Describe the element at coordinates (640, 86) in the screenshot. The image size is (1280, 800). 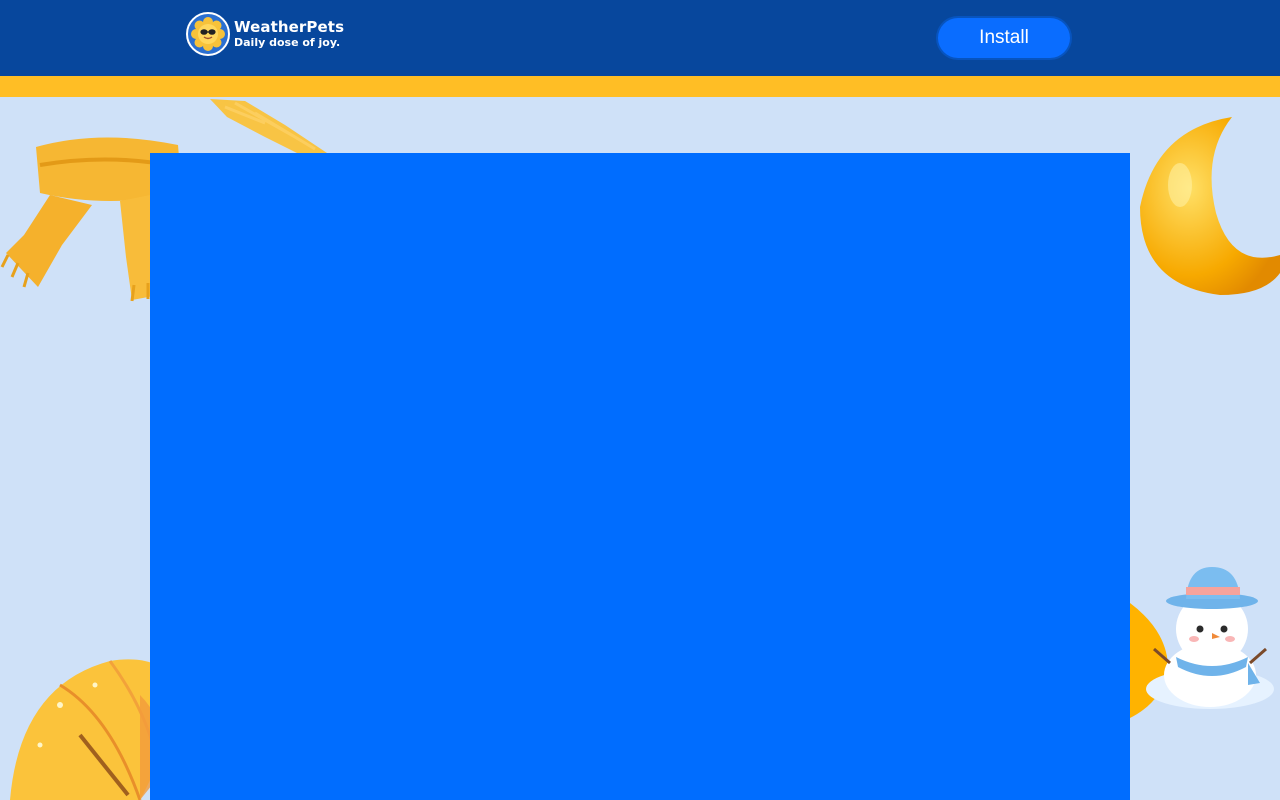
I see `accent-strip` at that location.